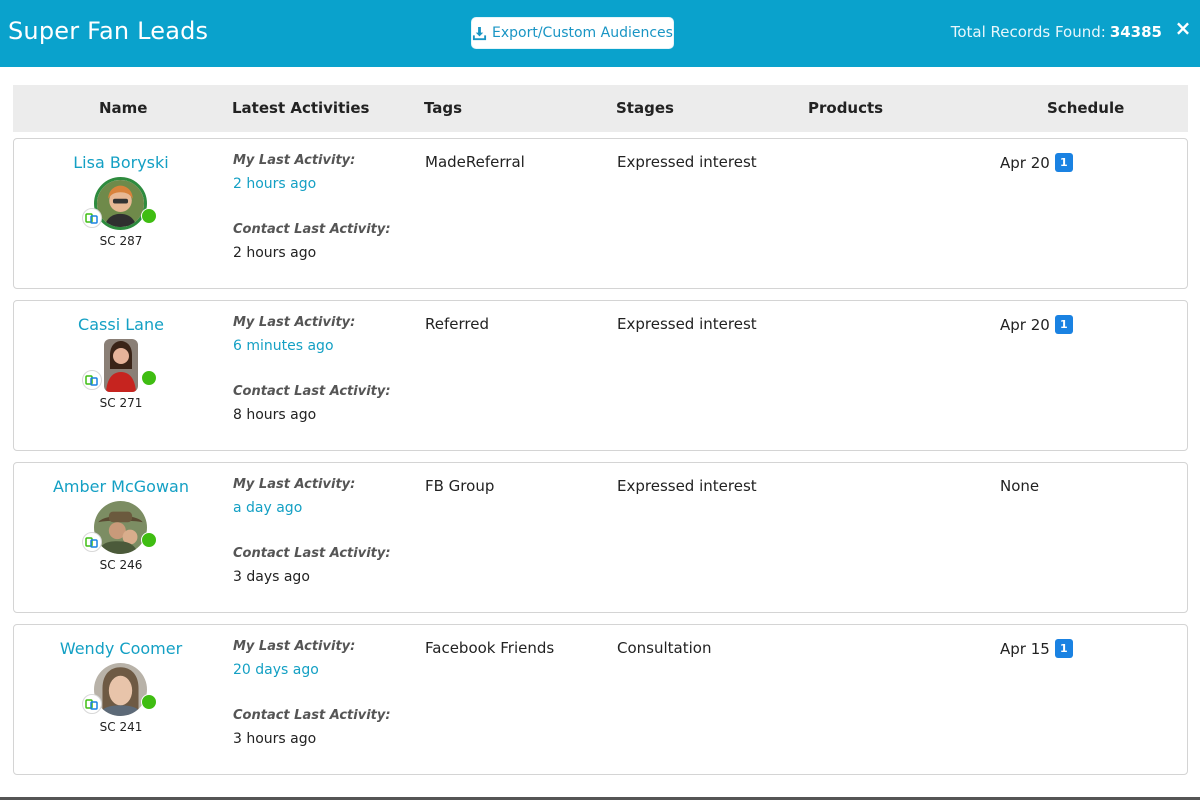 This screenshot has width=1200, height=800. What do you see at coordinates (1135, 32) in the screenshot?
I see `total-records-count: 34385` at bounding box center [1135, 32].